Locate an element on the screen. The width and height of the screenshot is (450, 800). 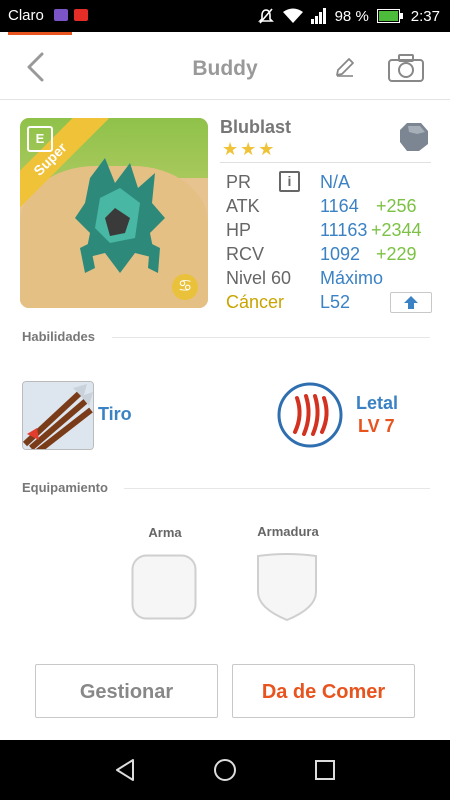
letal-claw-icon is located at coordinates (310, 415).